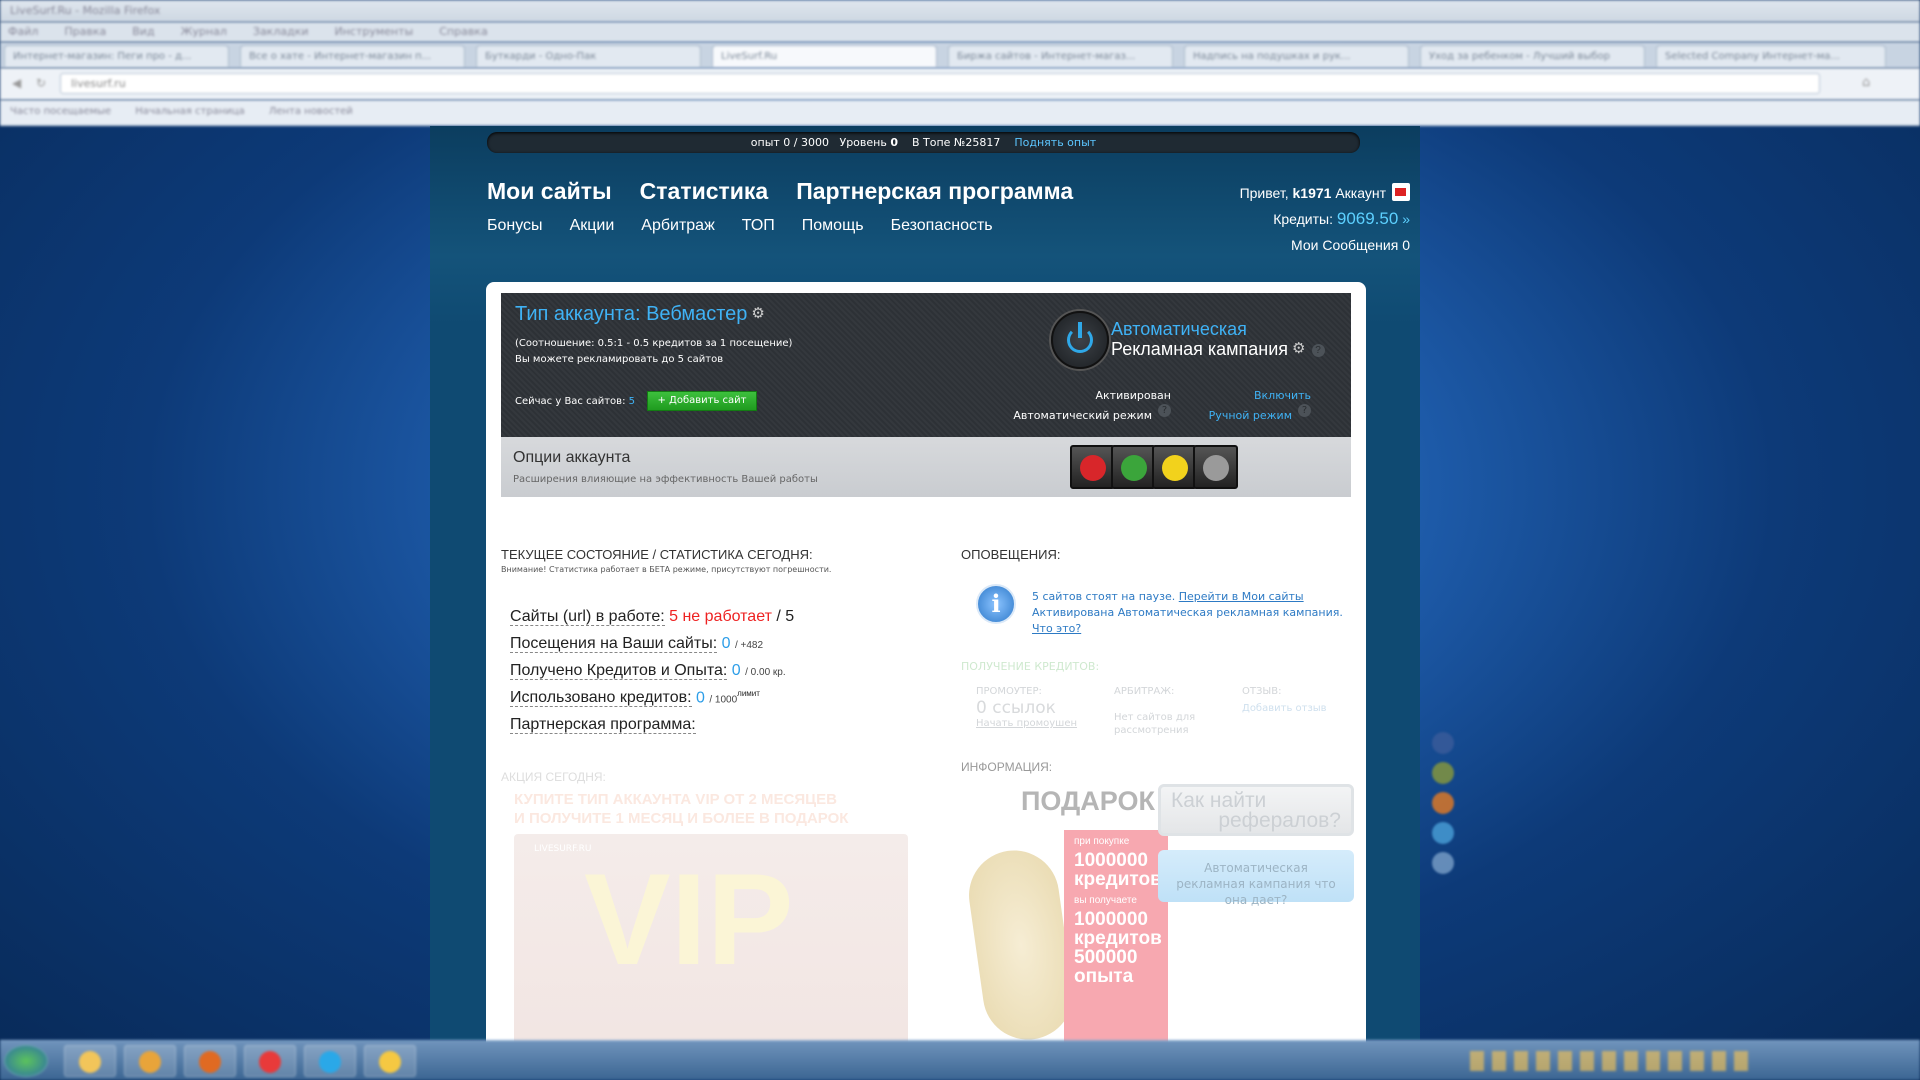 This screenshot has width=1920, height=1080. What do you see at coordinates (1256, 810) in the screenshot?
I see `find-referrals-button: Как найти рефералов?` at bounding box center [1256, 810].